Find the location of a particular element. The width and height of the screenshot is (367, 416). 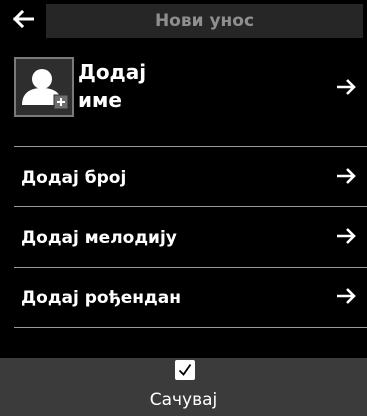

add-birthday-label: Додај рођендан is located at coordinates (101, 298).